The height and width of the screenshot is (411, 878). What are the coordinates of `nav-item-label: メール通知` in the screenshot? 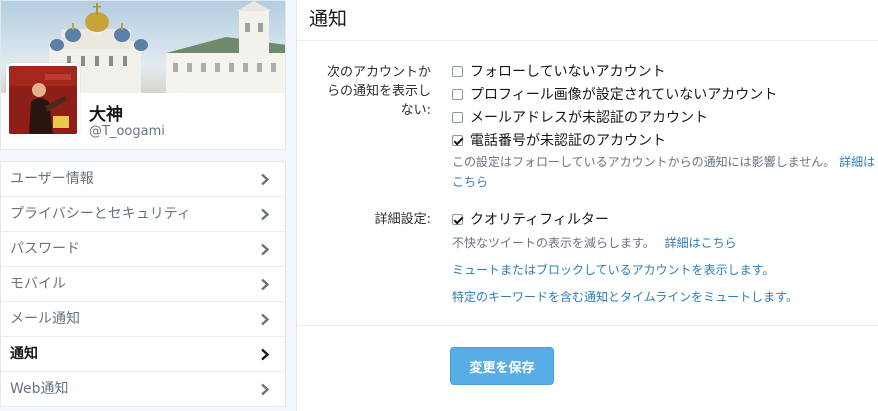 It's located at (45, 319).